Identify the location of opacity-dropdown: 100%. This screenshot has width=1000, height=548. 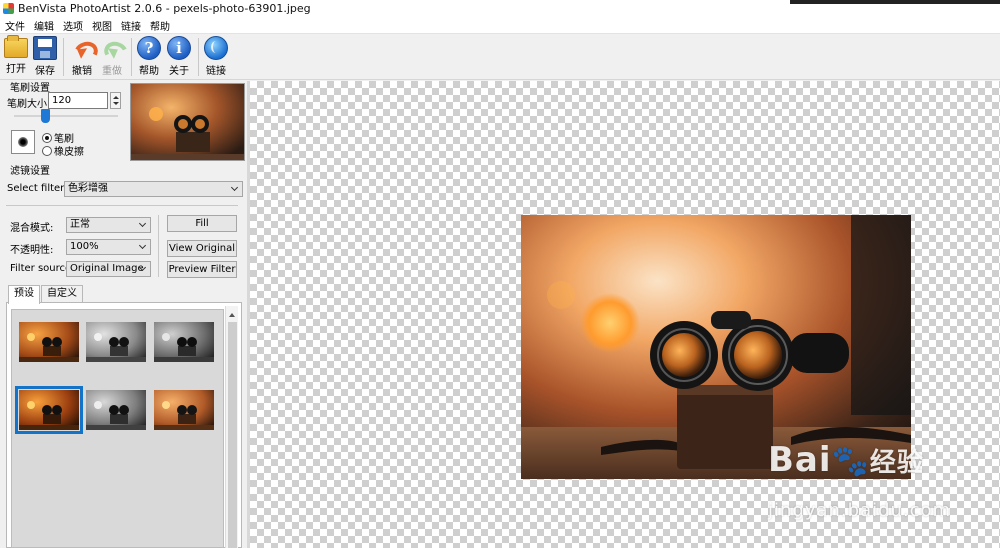
(108, 247).